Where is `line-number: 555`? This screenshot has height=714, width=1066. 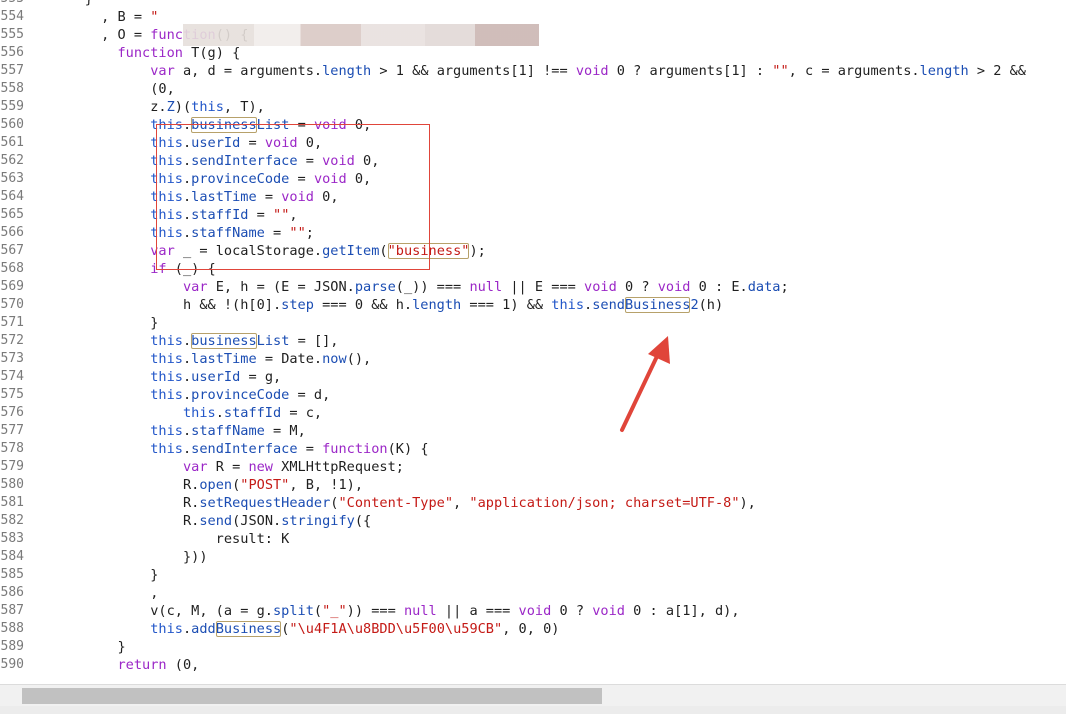
line-number: 555 is located at coordinates (12, 34).